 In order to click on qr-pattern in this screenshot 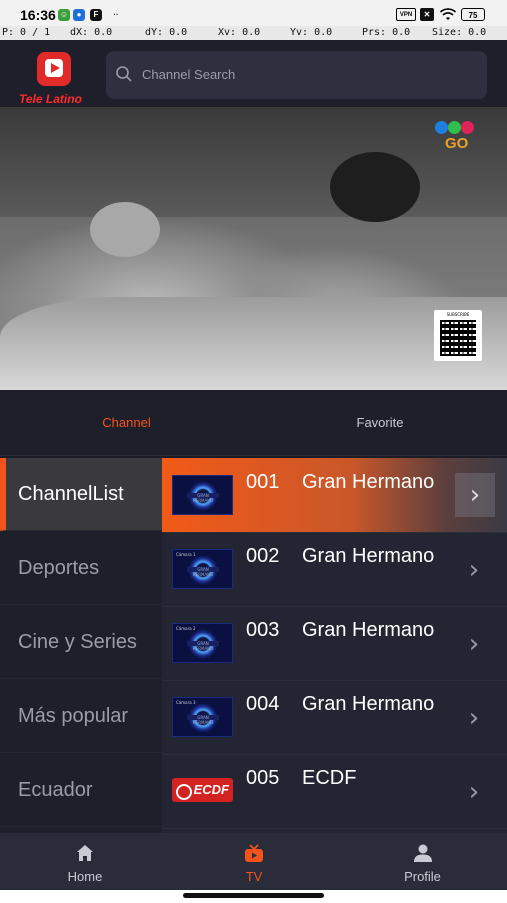, I will do `click(458, 338)`.